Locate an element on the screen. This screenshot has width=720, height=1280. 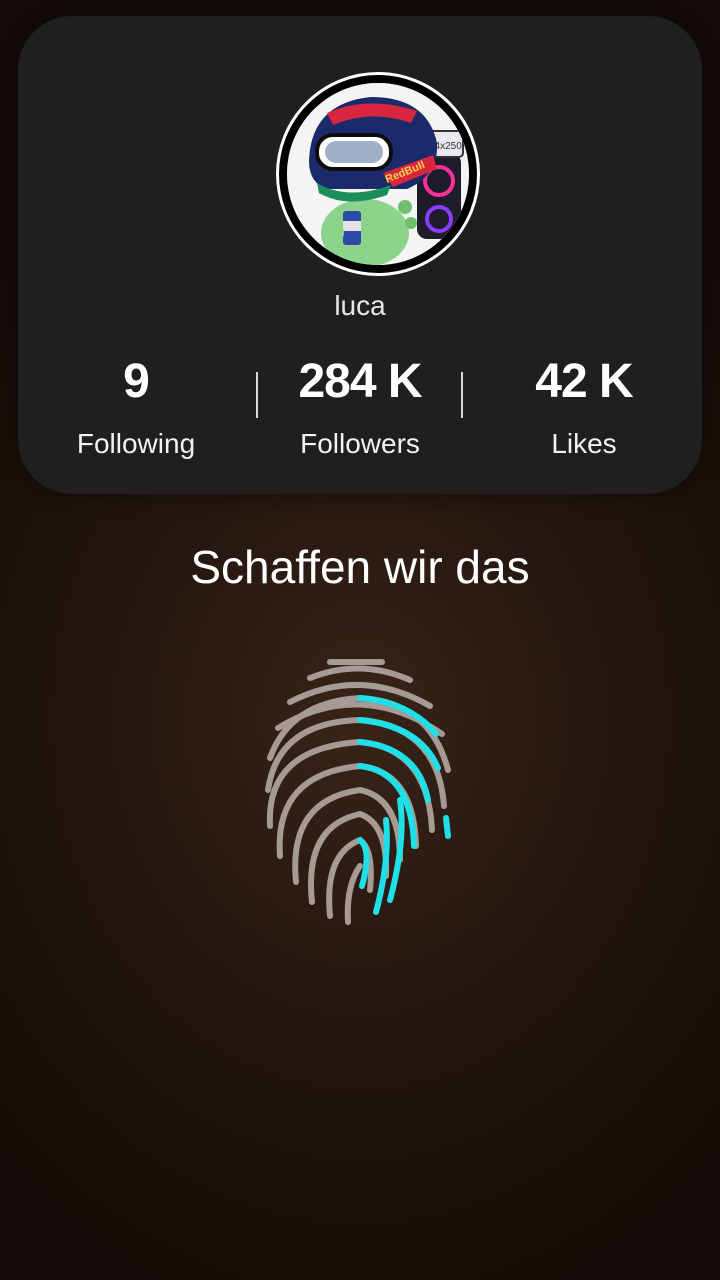
fingerprint-svg is located at coordinates (358, 792).